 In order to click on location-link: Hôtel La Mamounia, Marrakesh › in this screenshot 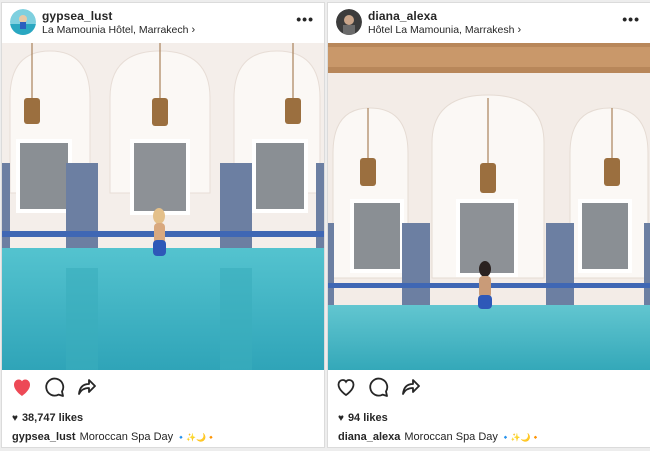, I will do `click(444, 30)`.